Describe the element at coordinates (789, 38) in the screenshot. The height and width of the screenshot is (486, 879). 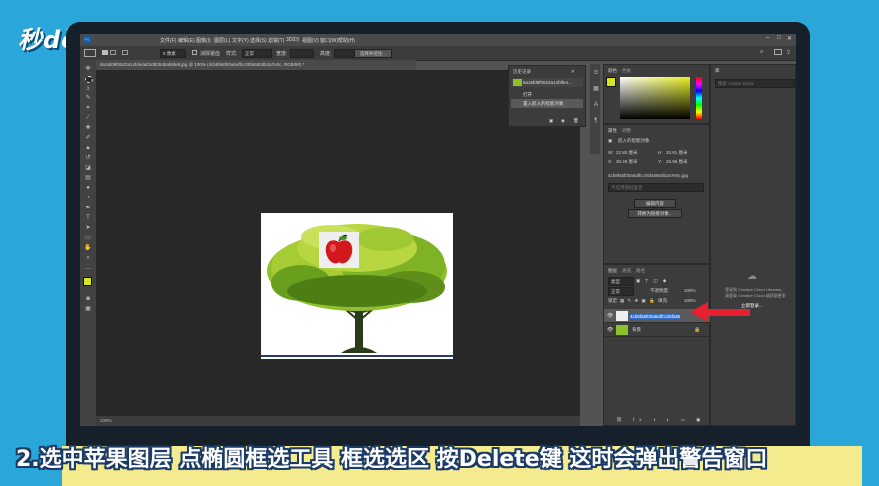
I see `close-icon: ✕` at that location.